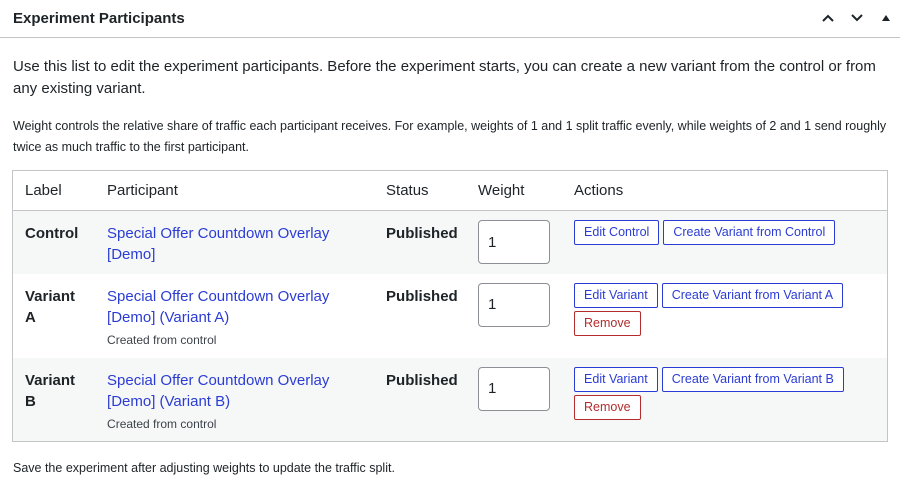  I want to click on row-label: Variant B, so click(54, 399).